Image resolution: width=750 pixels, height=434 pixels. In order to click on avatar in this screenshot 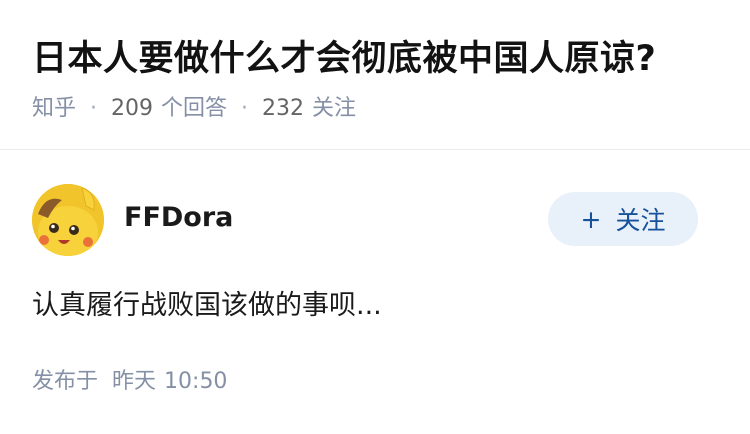, I will do `click(68, 220)`.